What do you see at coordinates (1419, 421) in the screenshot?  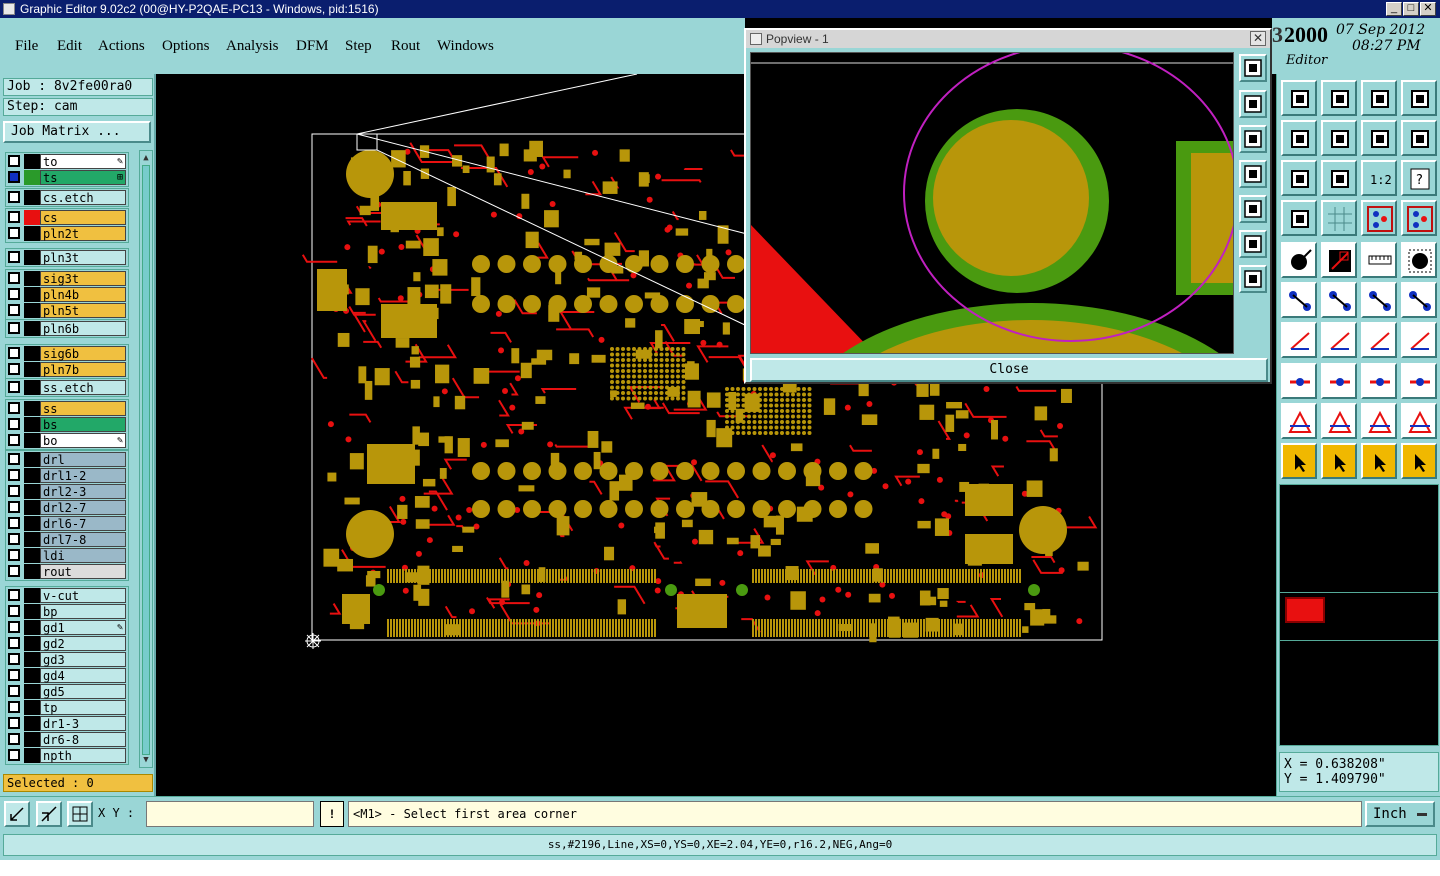 I see `cover-alt-icon` at bounding box center [1419, 421].